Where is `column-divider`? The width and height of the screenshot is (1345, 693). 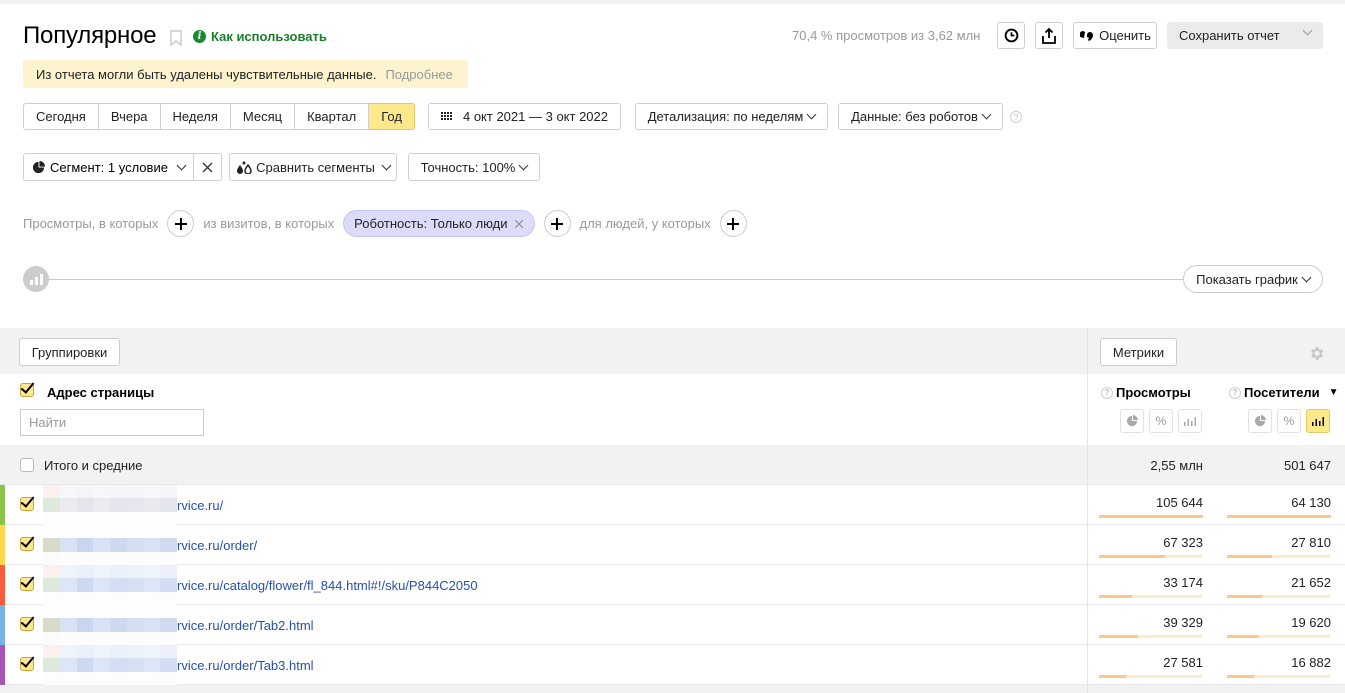 column-divider is located at coordinates (1087, 510).